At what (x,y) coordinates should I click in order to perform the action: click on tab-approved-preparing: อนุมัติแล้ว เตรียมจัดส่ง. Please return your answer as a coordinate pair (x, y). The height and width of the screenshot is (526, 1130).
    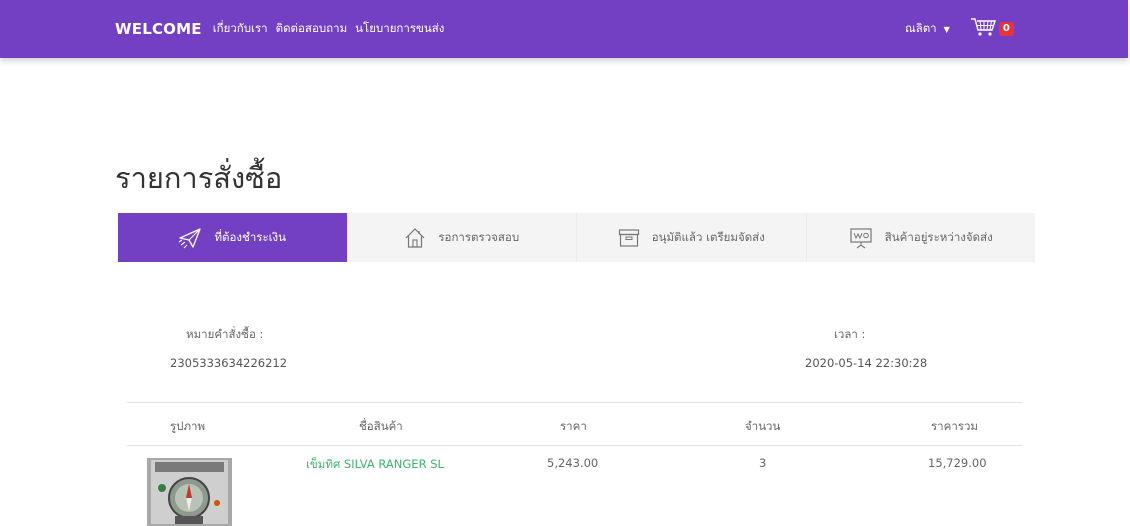
    Looking at the image, I should click on (691, 237).